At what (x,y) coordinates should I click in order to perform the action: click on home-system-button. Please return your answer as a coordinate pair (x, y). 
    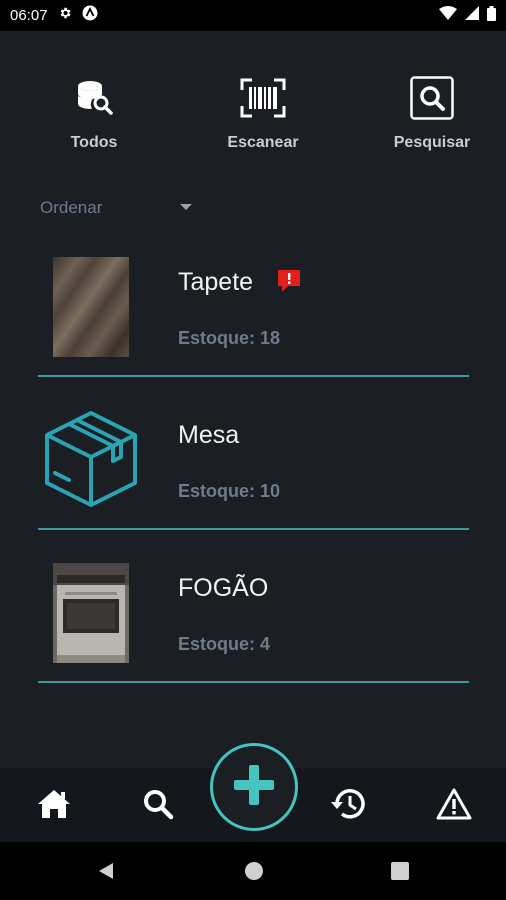
    Looking at the image, I should click on (254, 873).